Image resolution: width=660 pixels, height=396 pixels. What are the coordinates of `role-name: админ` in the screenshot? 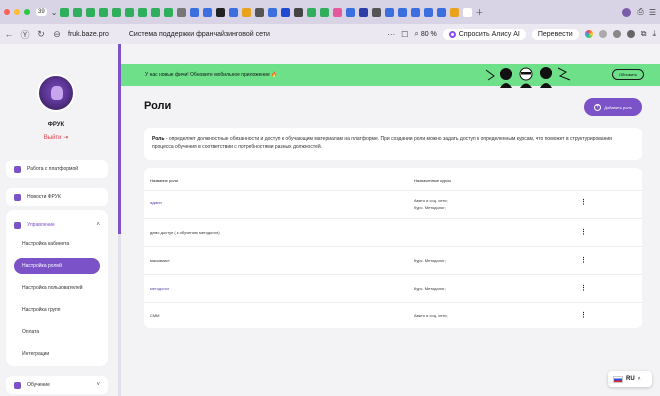 It's located at (156, 203).